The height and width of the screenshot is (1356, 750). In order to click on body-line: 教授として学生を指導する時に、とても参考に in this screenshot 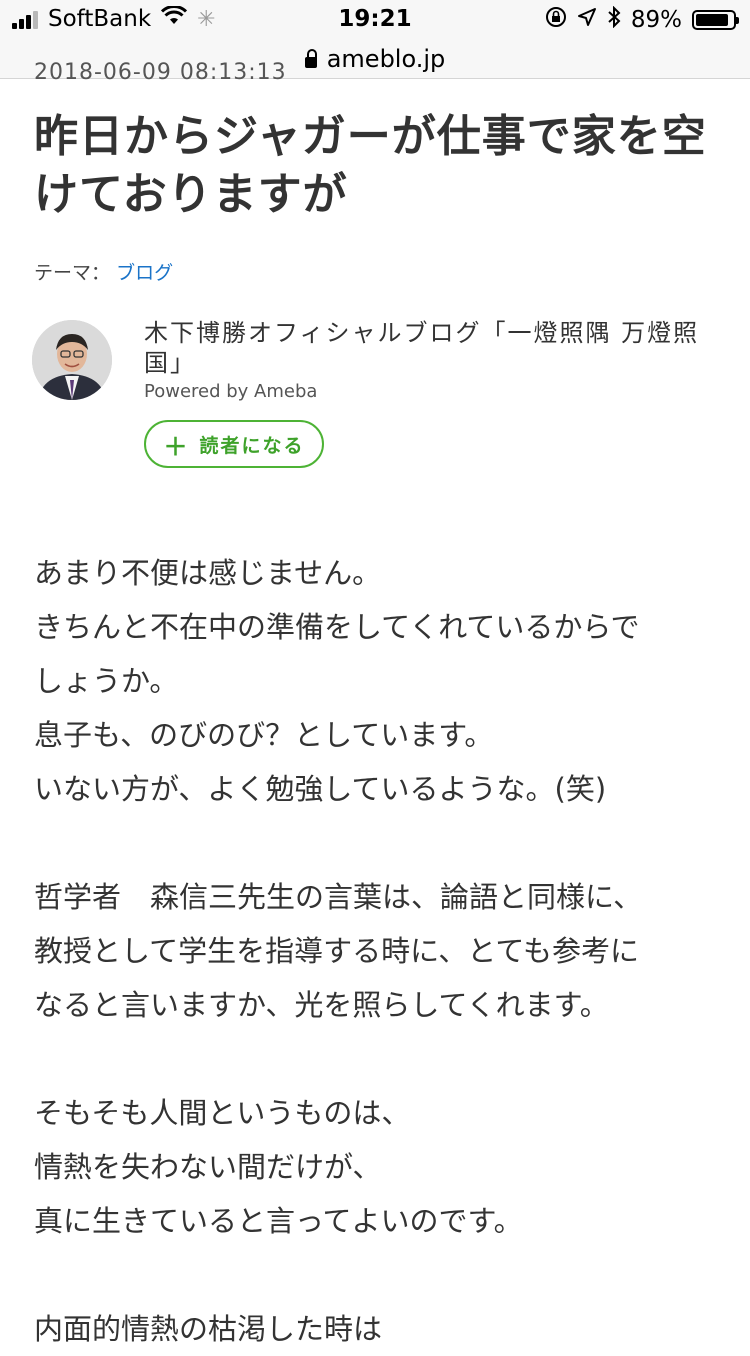, I will do `click(336, 951)`.